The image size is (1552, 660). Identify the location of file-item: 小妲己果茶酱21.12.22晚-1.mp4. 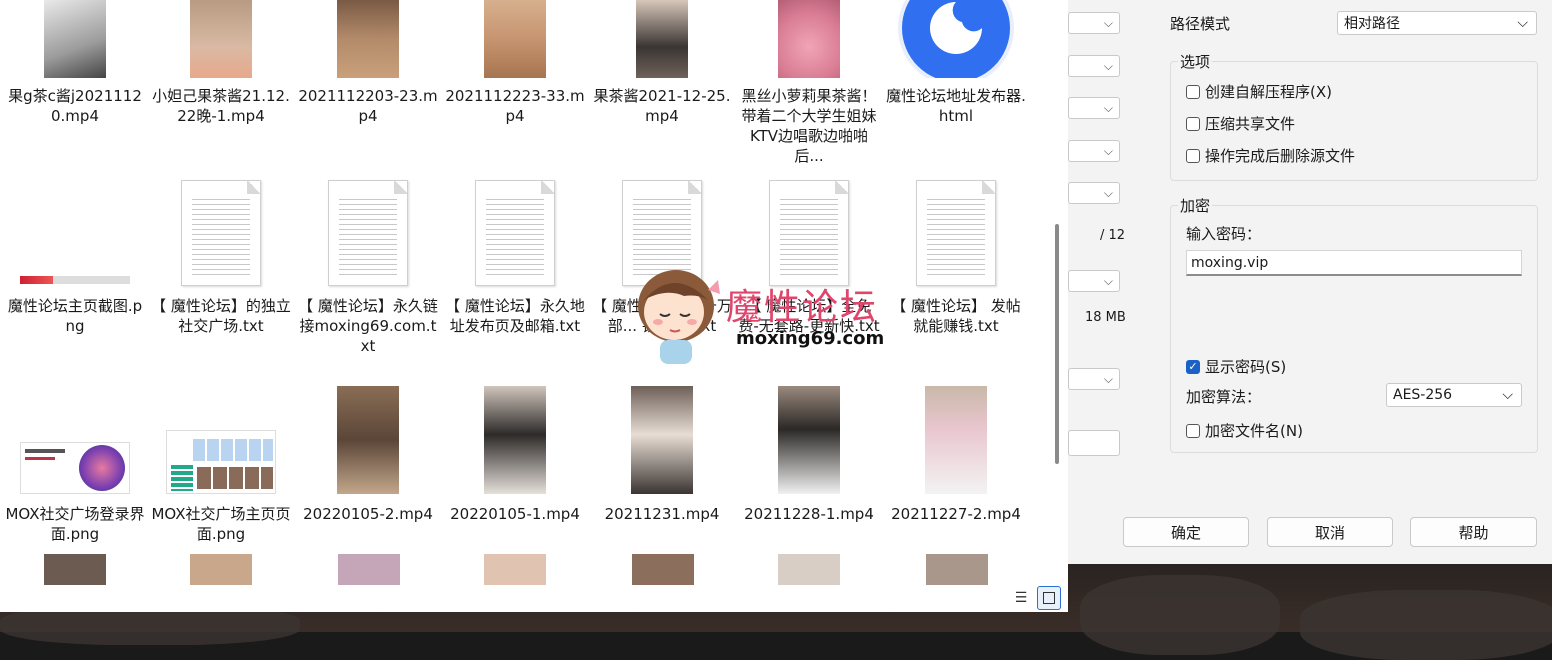
(221, 63).